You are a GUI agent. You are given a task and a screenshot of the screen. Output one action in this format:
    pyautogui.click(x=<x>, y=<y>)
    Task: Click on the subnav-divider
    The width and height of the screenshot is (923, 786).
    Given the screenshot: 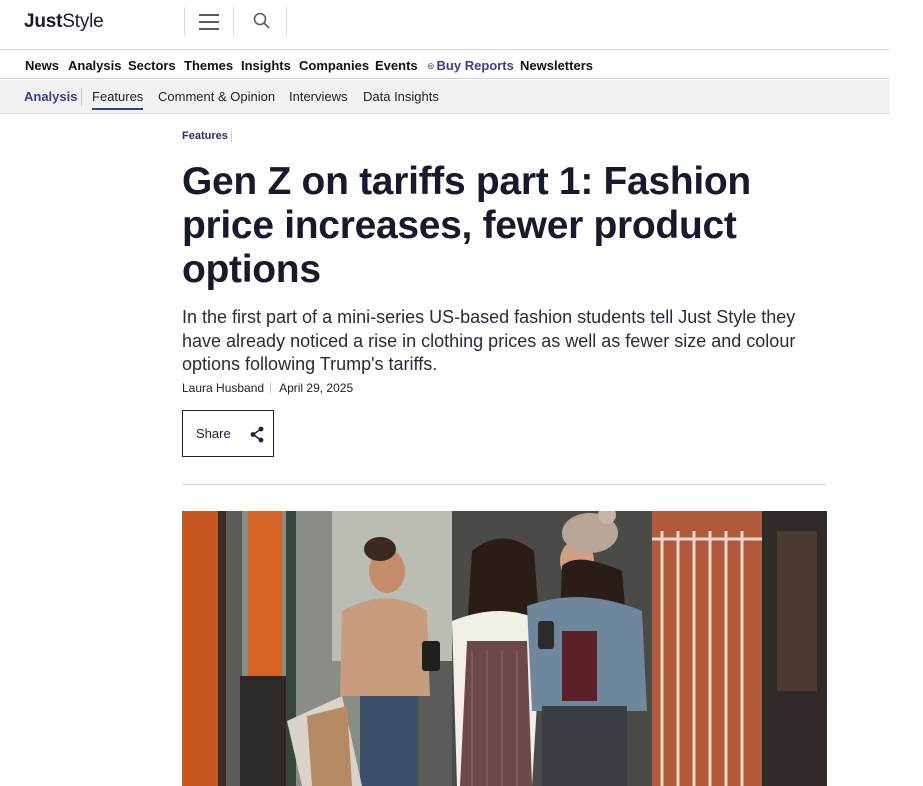 What is the action you would take?
    pyautogui.click(x=81, y=97)
    